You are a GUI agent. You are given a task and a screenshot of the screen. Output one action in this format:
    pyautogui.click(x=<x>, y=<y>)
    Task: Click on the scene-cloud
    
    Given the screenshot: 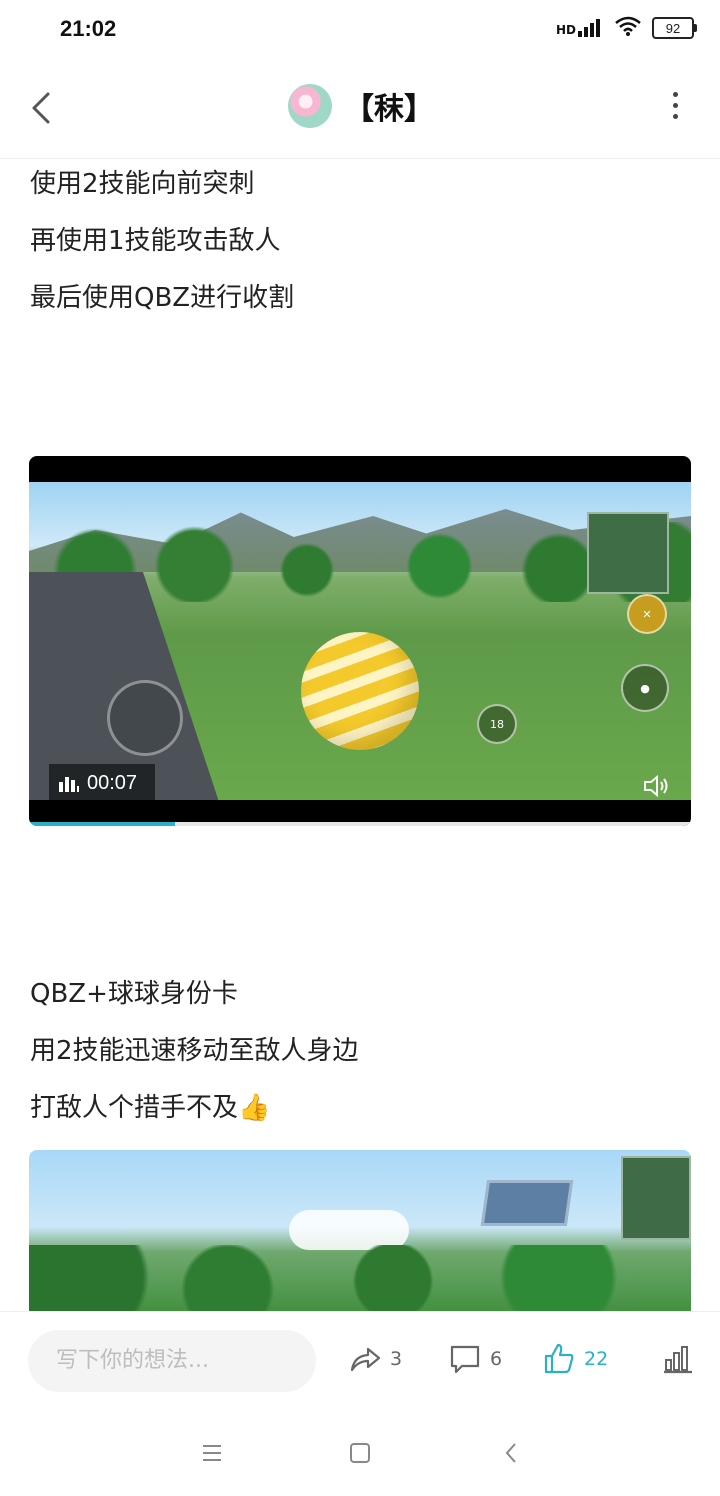 What is the action you would take?
    pyautogui.click(x=349, y=1230)
    